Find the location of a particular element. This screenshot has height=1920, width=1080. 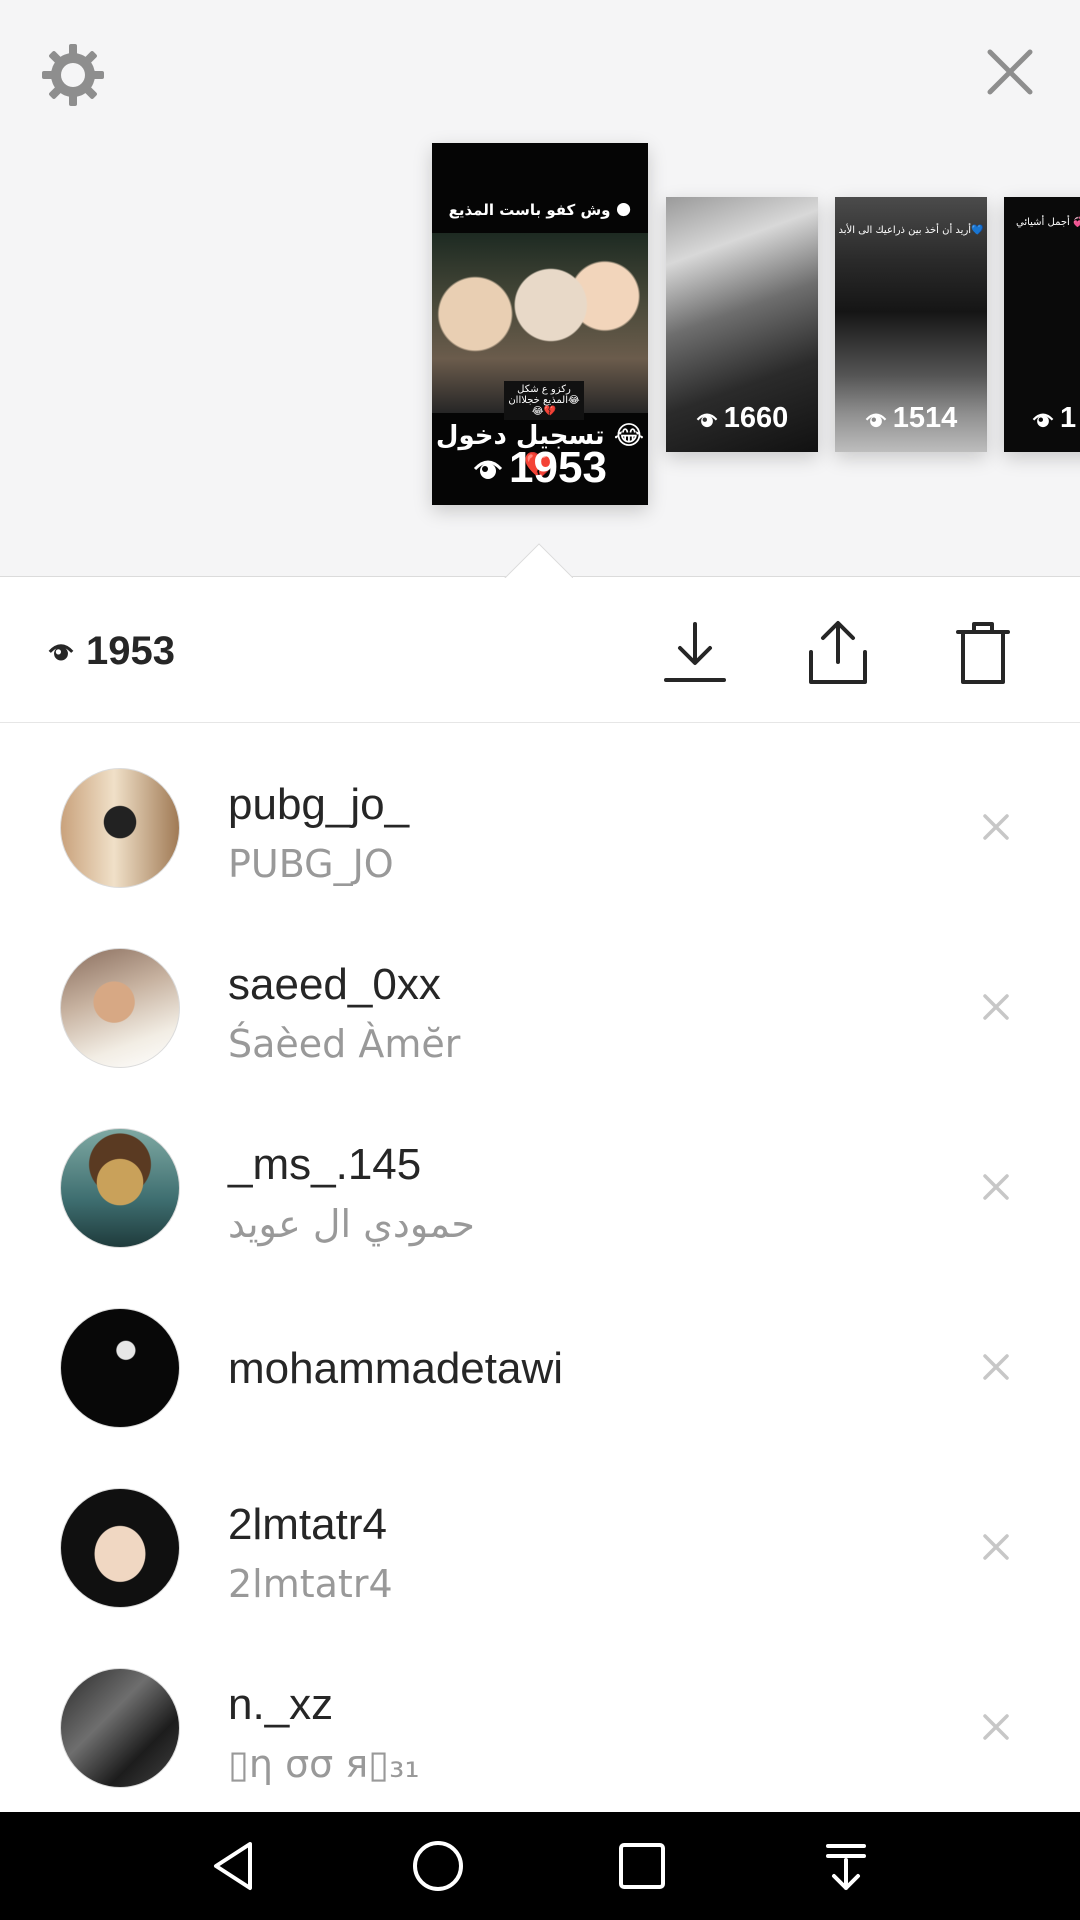

close-button is located at coordinates (1010, 72).